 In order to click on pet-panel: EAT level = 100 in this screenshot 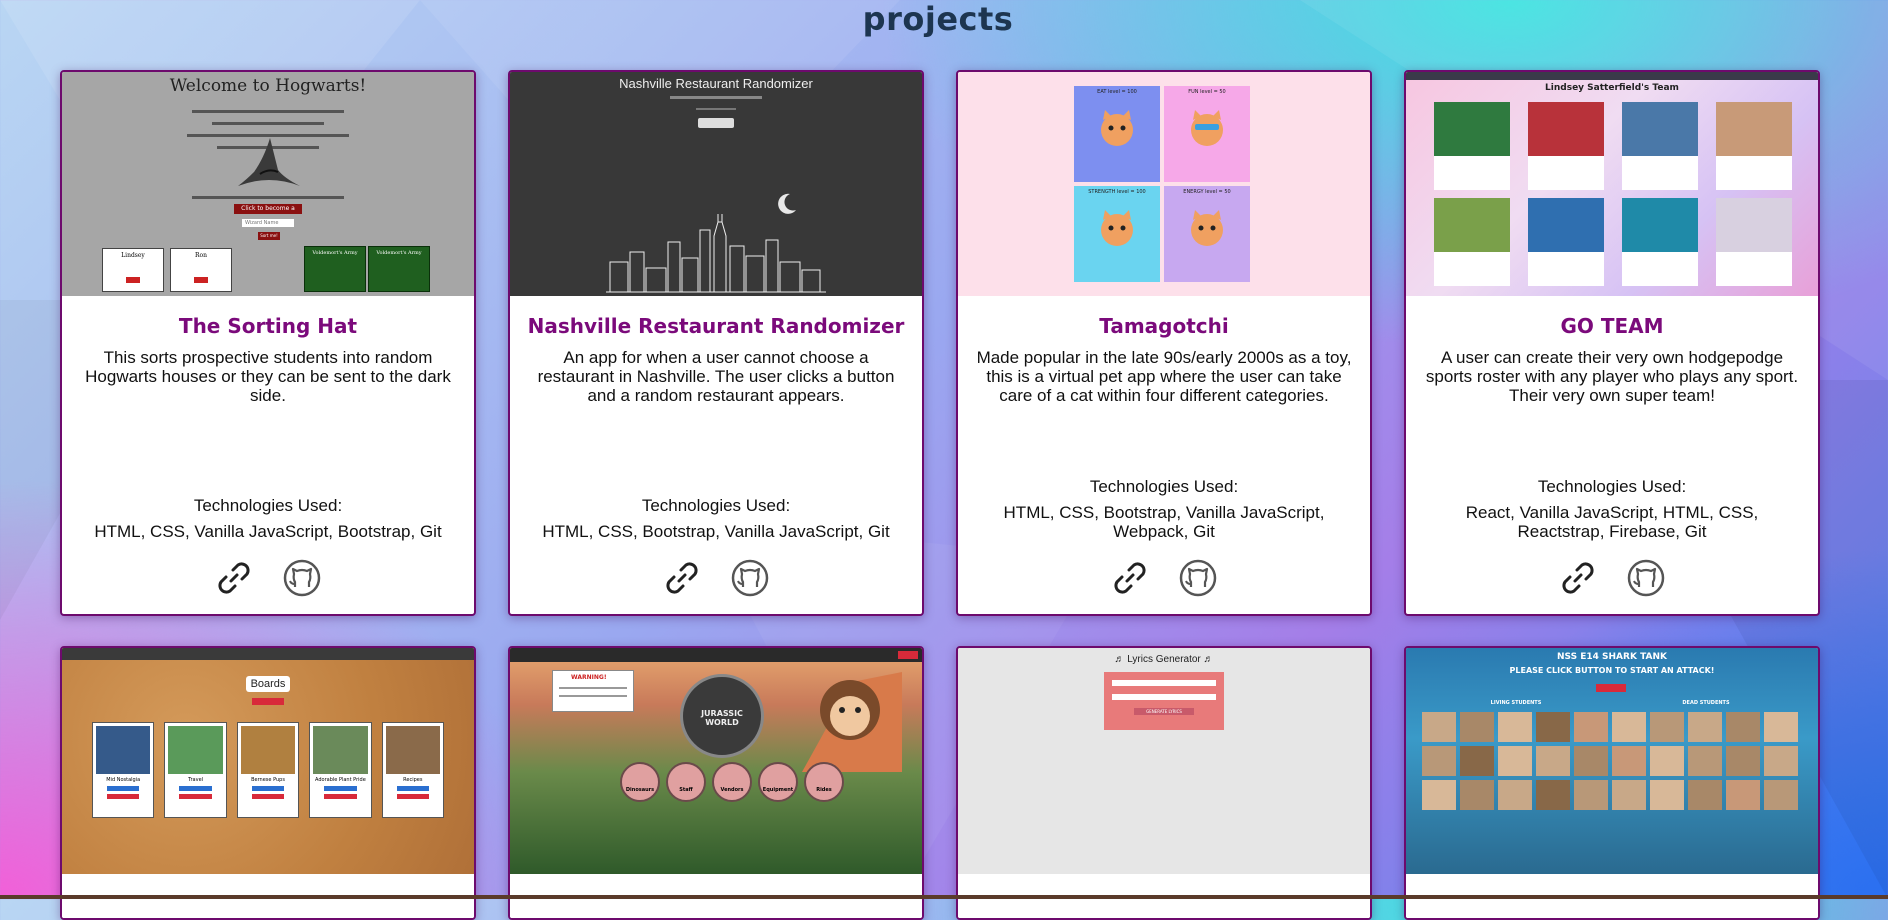, I will do `click(1117, 134)`.